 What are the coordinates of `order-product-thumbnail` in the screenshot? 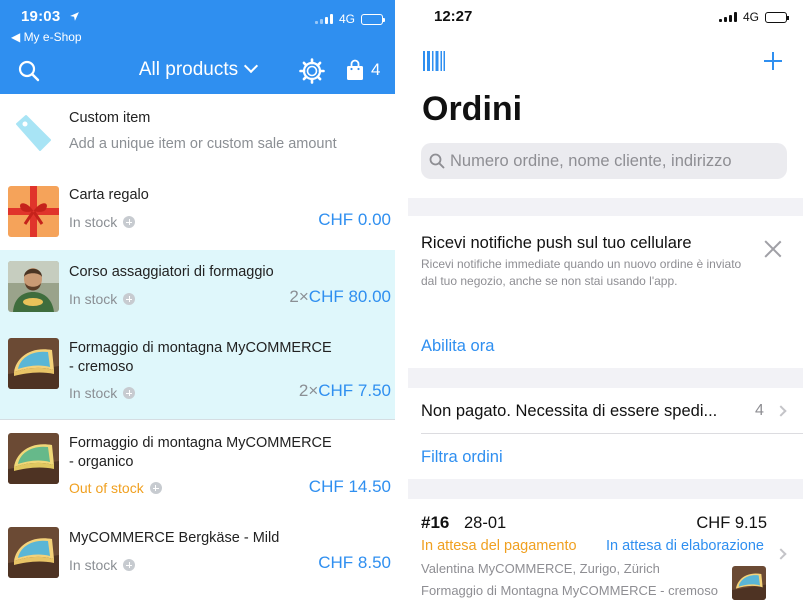 It's located at (749, 583).